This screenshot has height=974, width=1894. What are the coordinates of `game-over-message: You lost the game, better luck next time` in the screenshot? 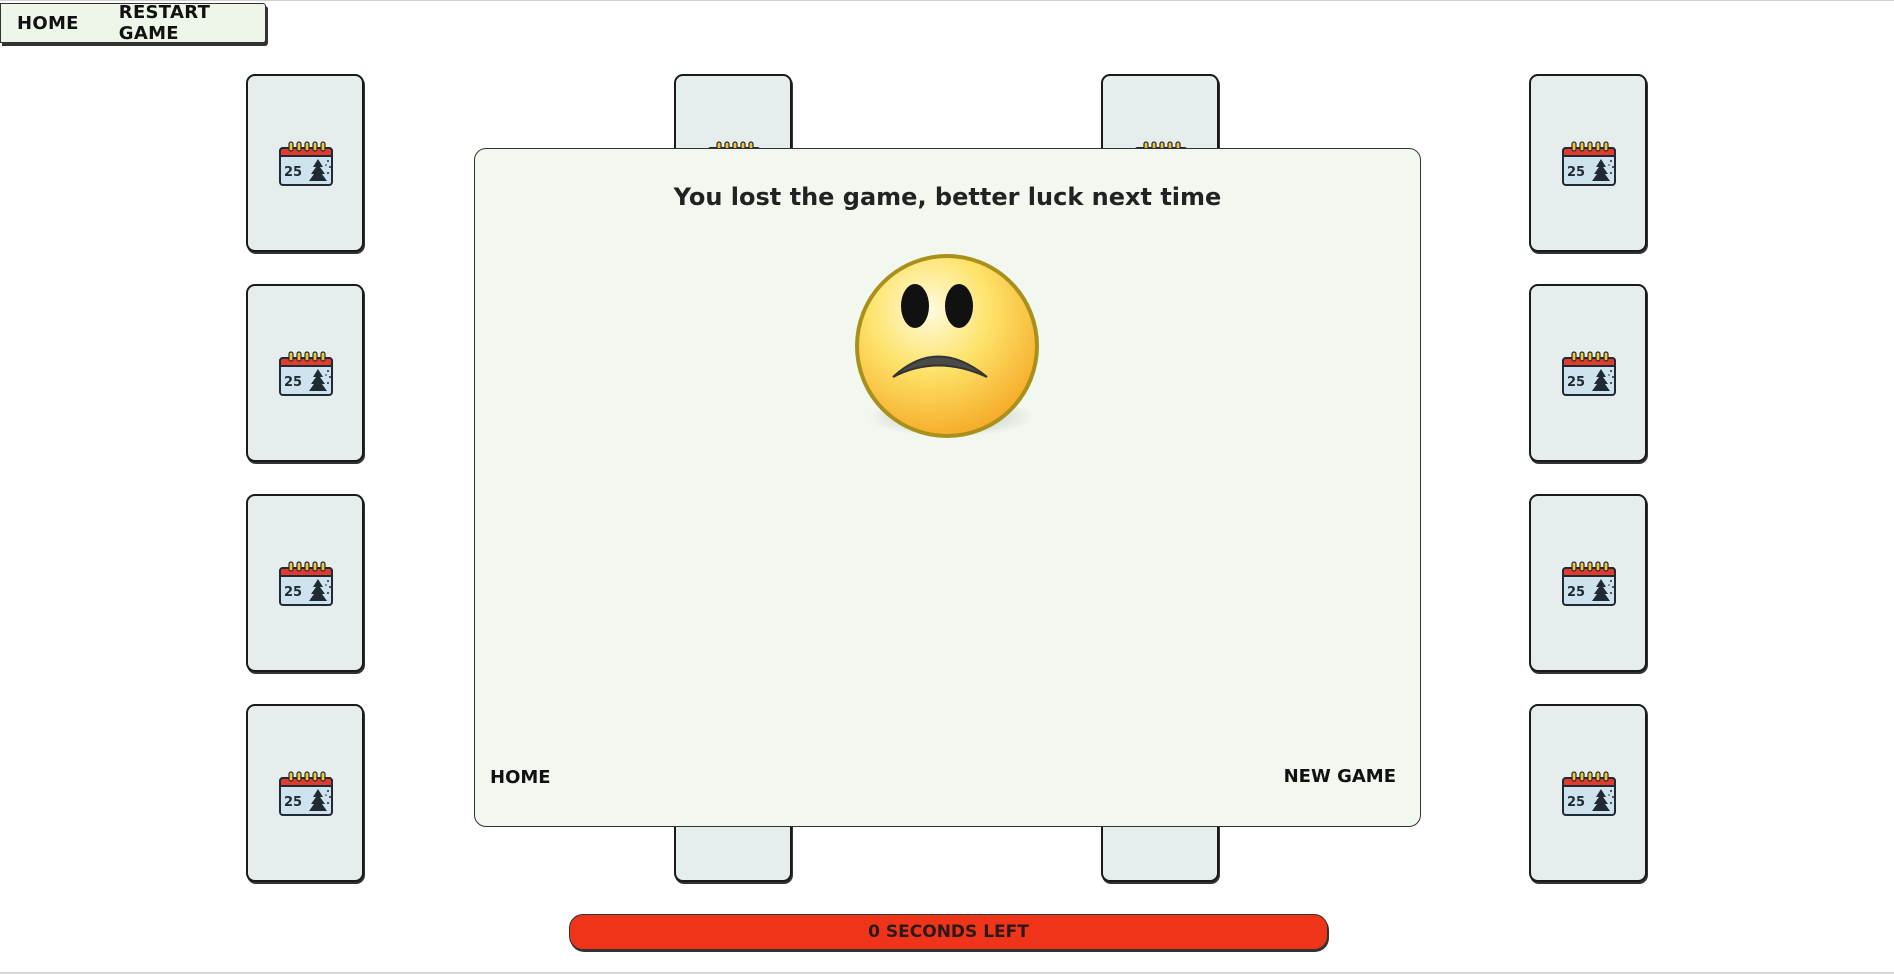 It's located at (947, 197).